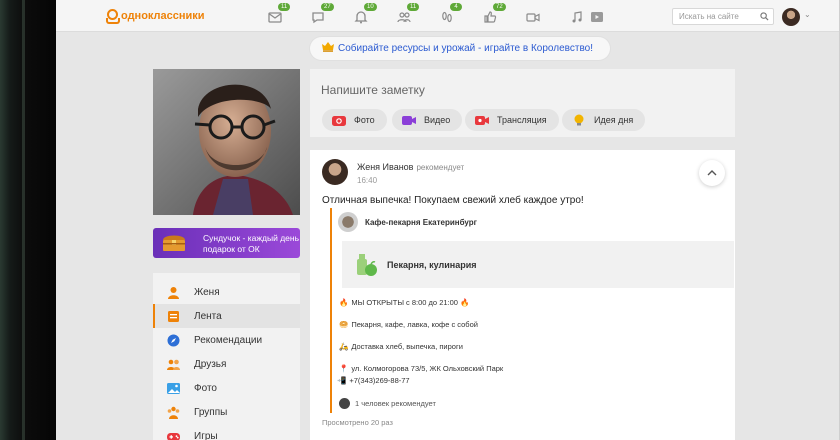 The height and width of the screenshot is (440, 840). I want to click on chevron-up-icon, so click(712, 173).